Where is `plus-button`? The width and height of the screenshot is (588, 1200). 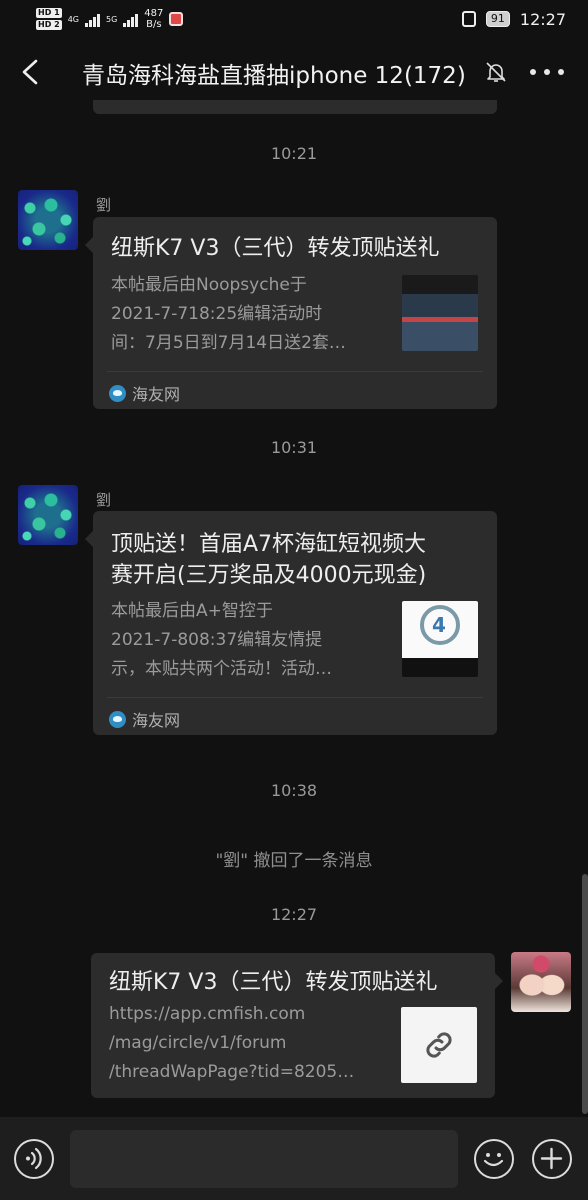 plus-button is located at coordinates (552, 1159).